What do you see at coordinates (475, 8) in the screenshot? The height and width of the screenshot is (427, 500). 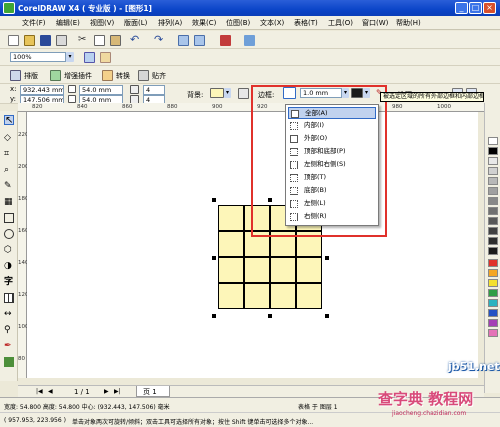 I see `maximize-button: □` at bounding box center [475, 8].